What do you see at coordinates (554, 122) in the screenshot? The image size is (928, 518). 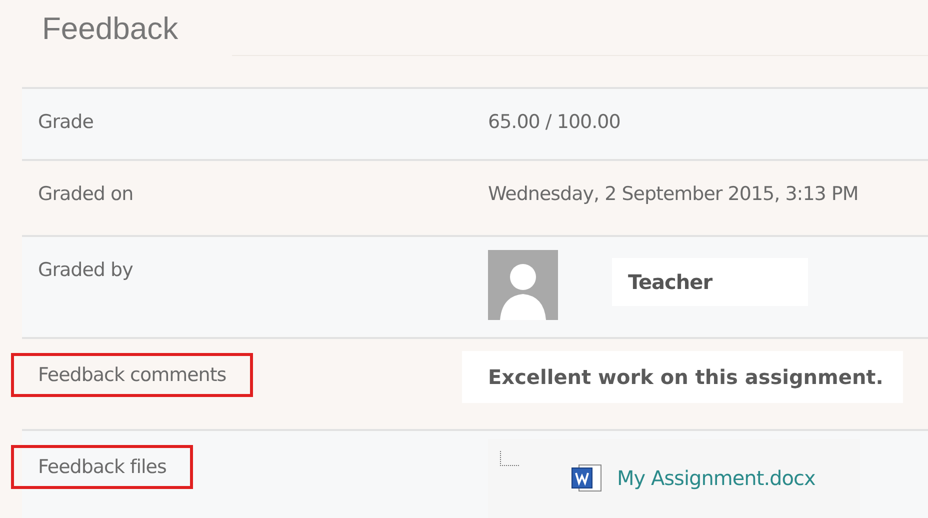 I see `field-value: 65.00 / 100.00` at bounding box center [554, 122].